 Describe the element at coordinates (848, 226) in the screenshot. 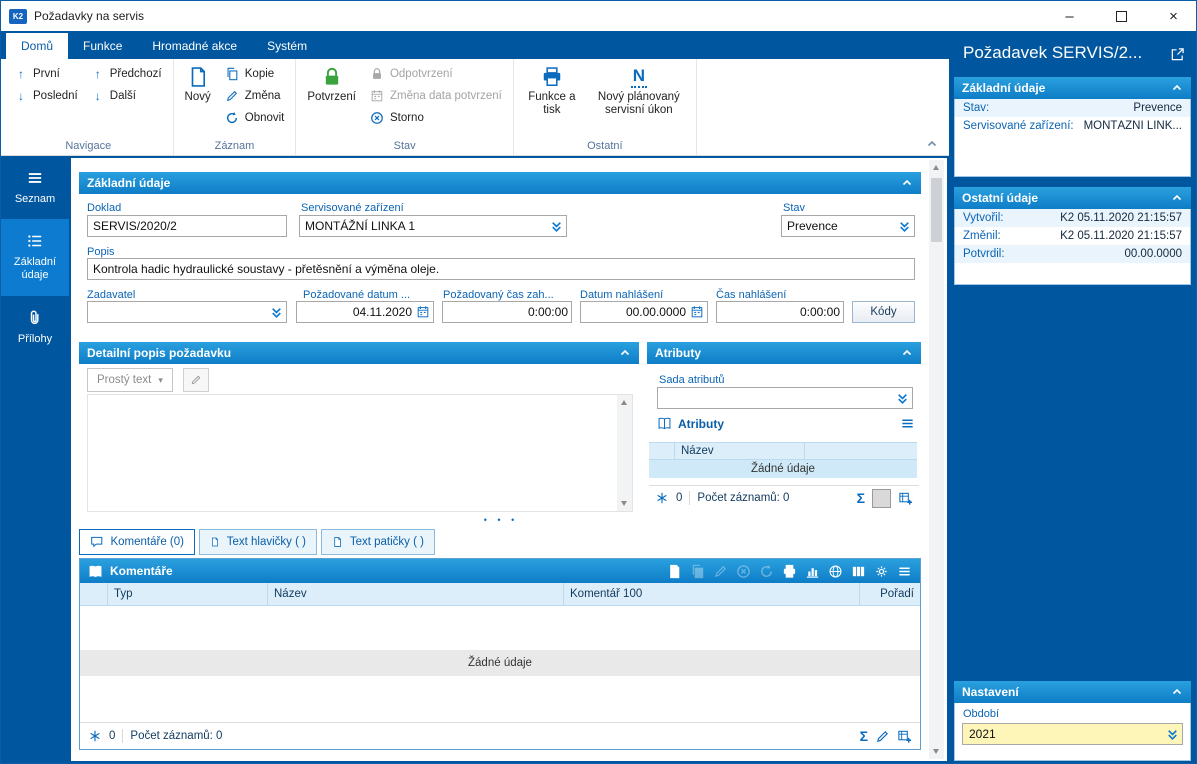

I see `stav-combo: Prevence` at that location.